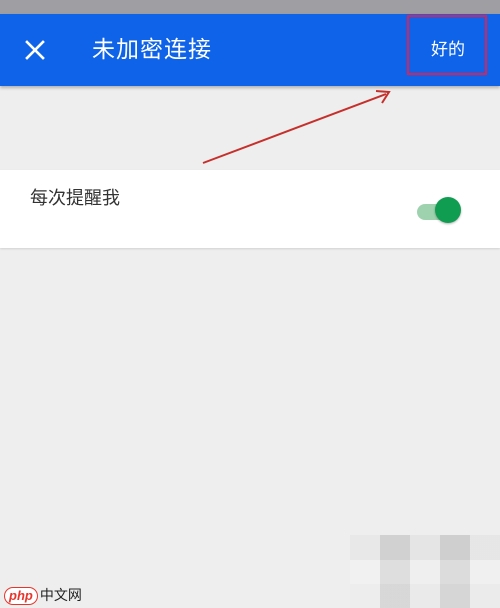  Describe the element at coordinates (152, 50) in the screenshot. I see `page-title: 未加密连接` at that location.